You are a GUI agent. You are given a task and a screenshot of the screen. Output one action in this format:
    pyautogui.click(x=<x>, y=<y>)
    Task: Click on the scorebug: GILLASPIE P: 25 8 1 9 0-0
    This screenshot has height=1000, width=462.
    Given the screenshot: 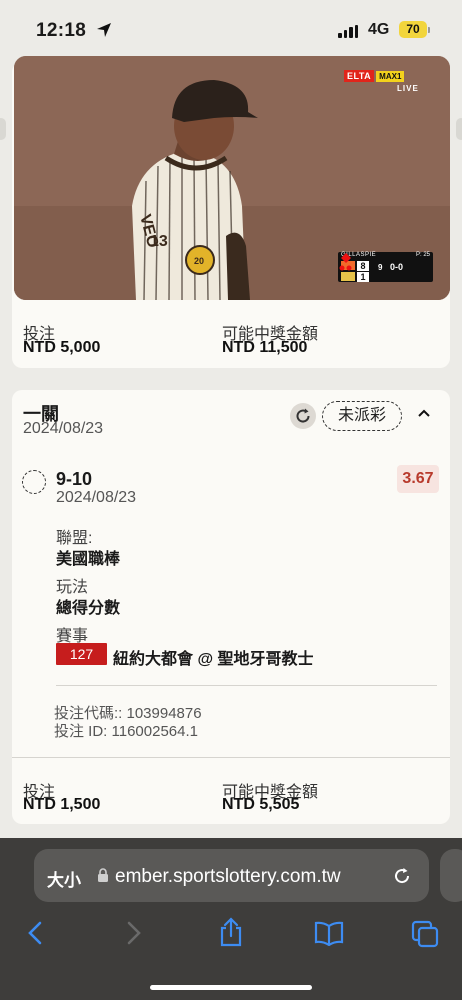 What is the action you would take?
    pyautogui.click(x=385, y=267)
    